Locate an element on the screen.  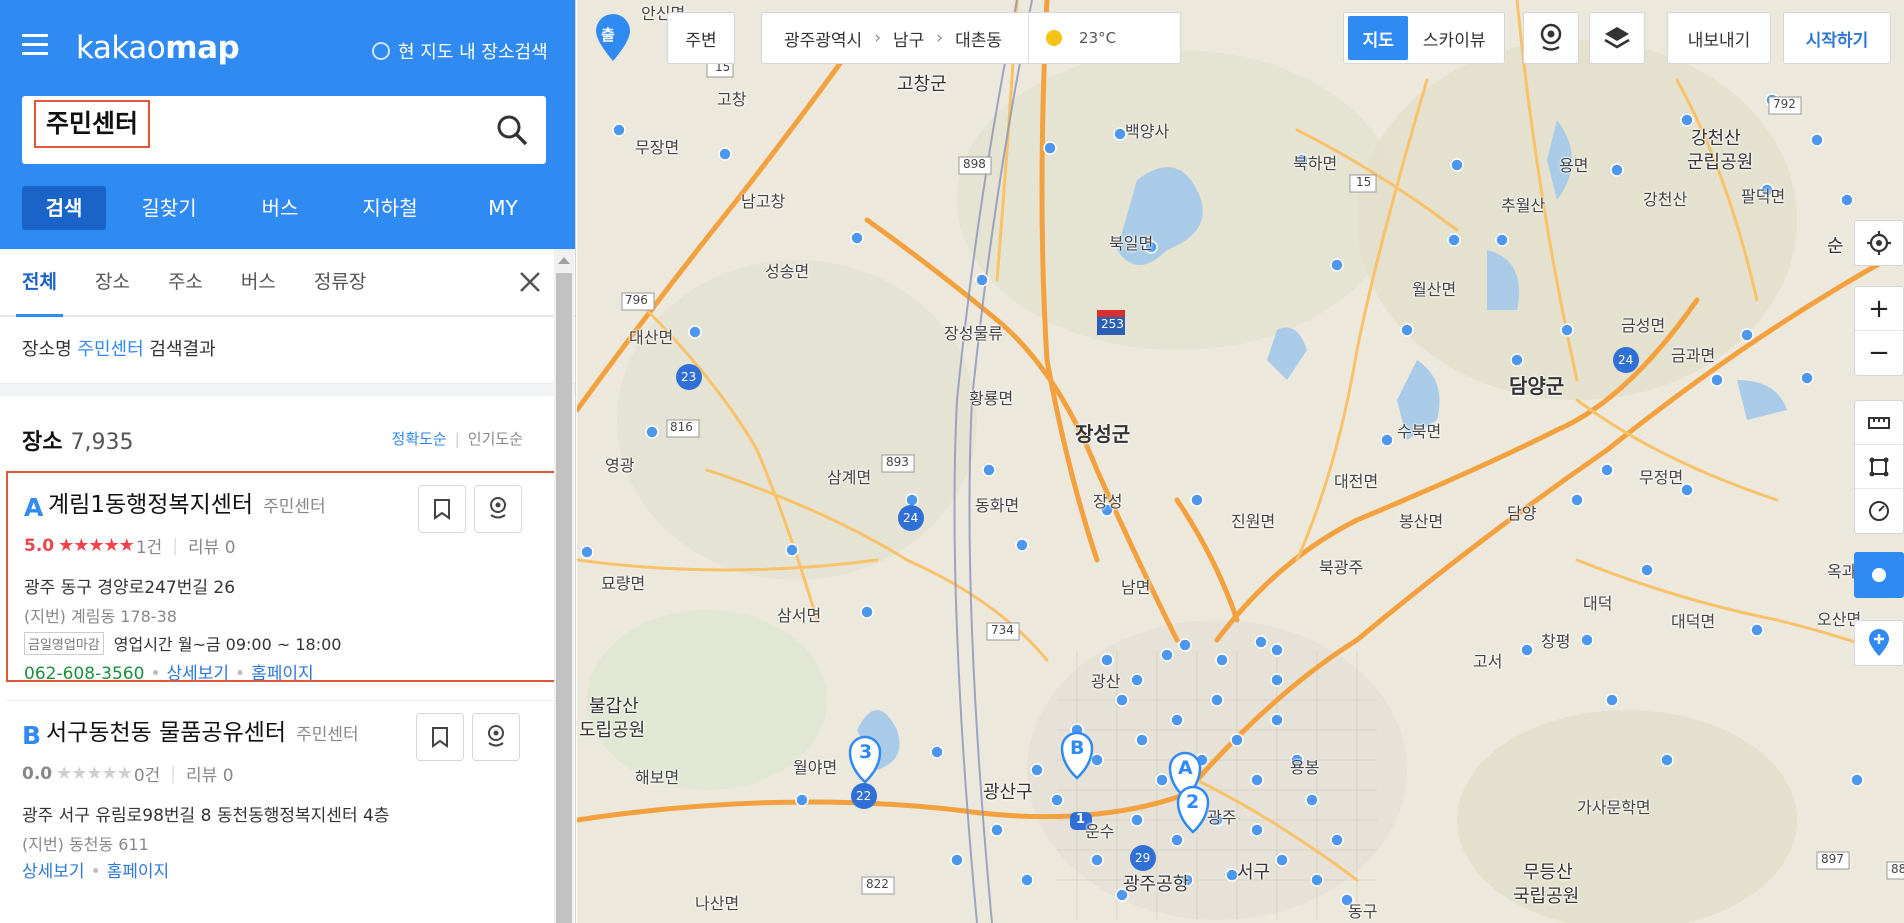
panel-scrollbar is located at coordinates (564, 586).